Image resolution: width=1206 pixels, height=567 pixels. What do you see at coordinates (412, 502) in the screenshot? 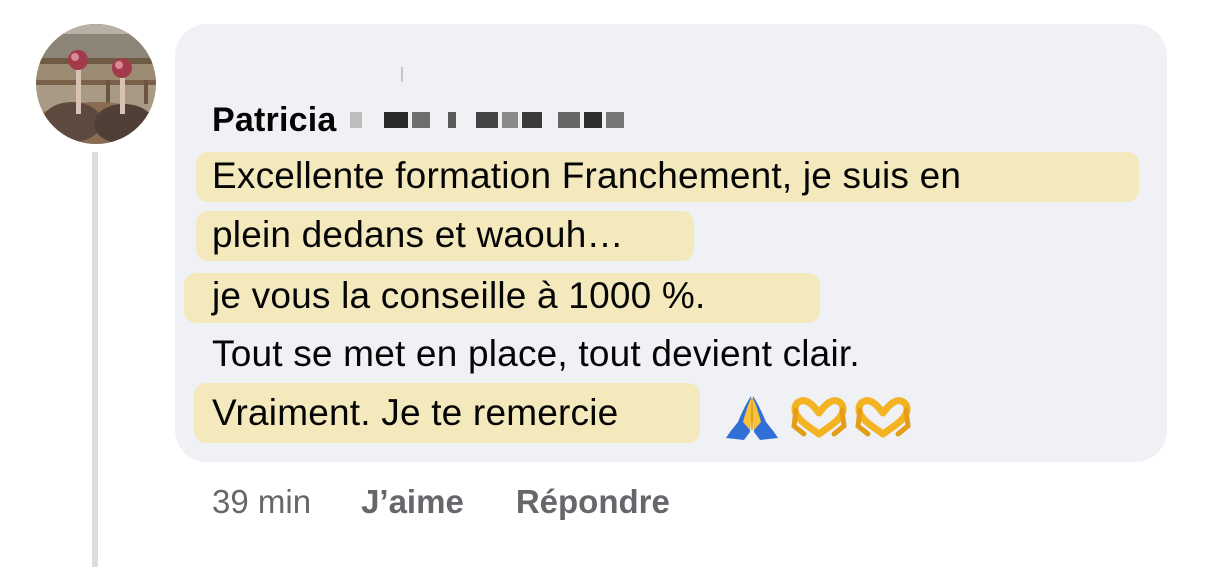
I see `like-button: J’aime` at bounding box center [412, 502].